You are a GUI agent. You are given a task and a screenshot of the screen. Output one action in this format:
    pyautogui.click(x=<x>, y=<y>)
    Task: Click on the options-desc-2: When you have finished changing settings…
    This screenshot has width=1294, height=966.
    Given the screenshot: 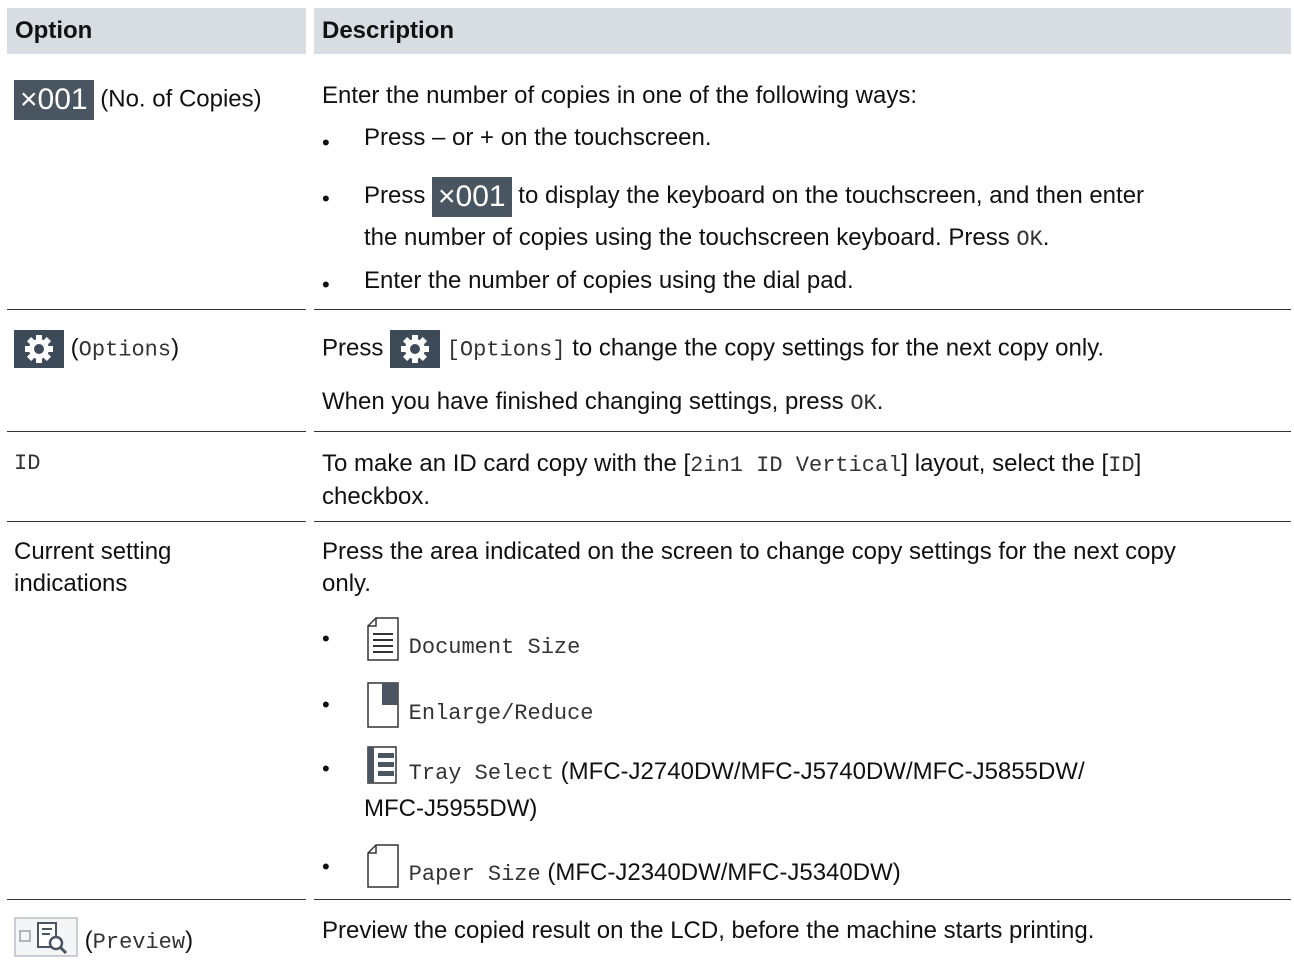 What is the action you would take?
    pyautogui.click(x=603, y=402)
    